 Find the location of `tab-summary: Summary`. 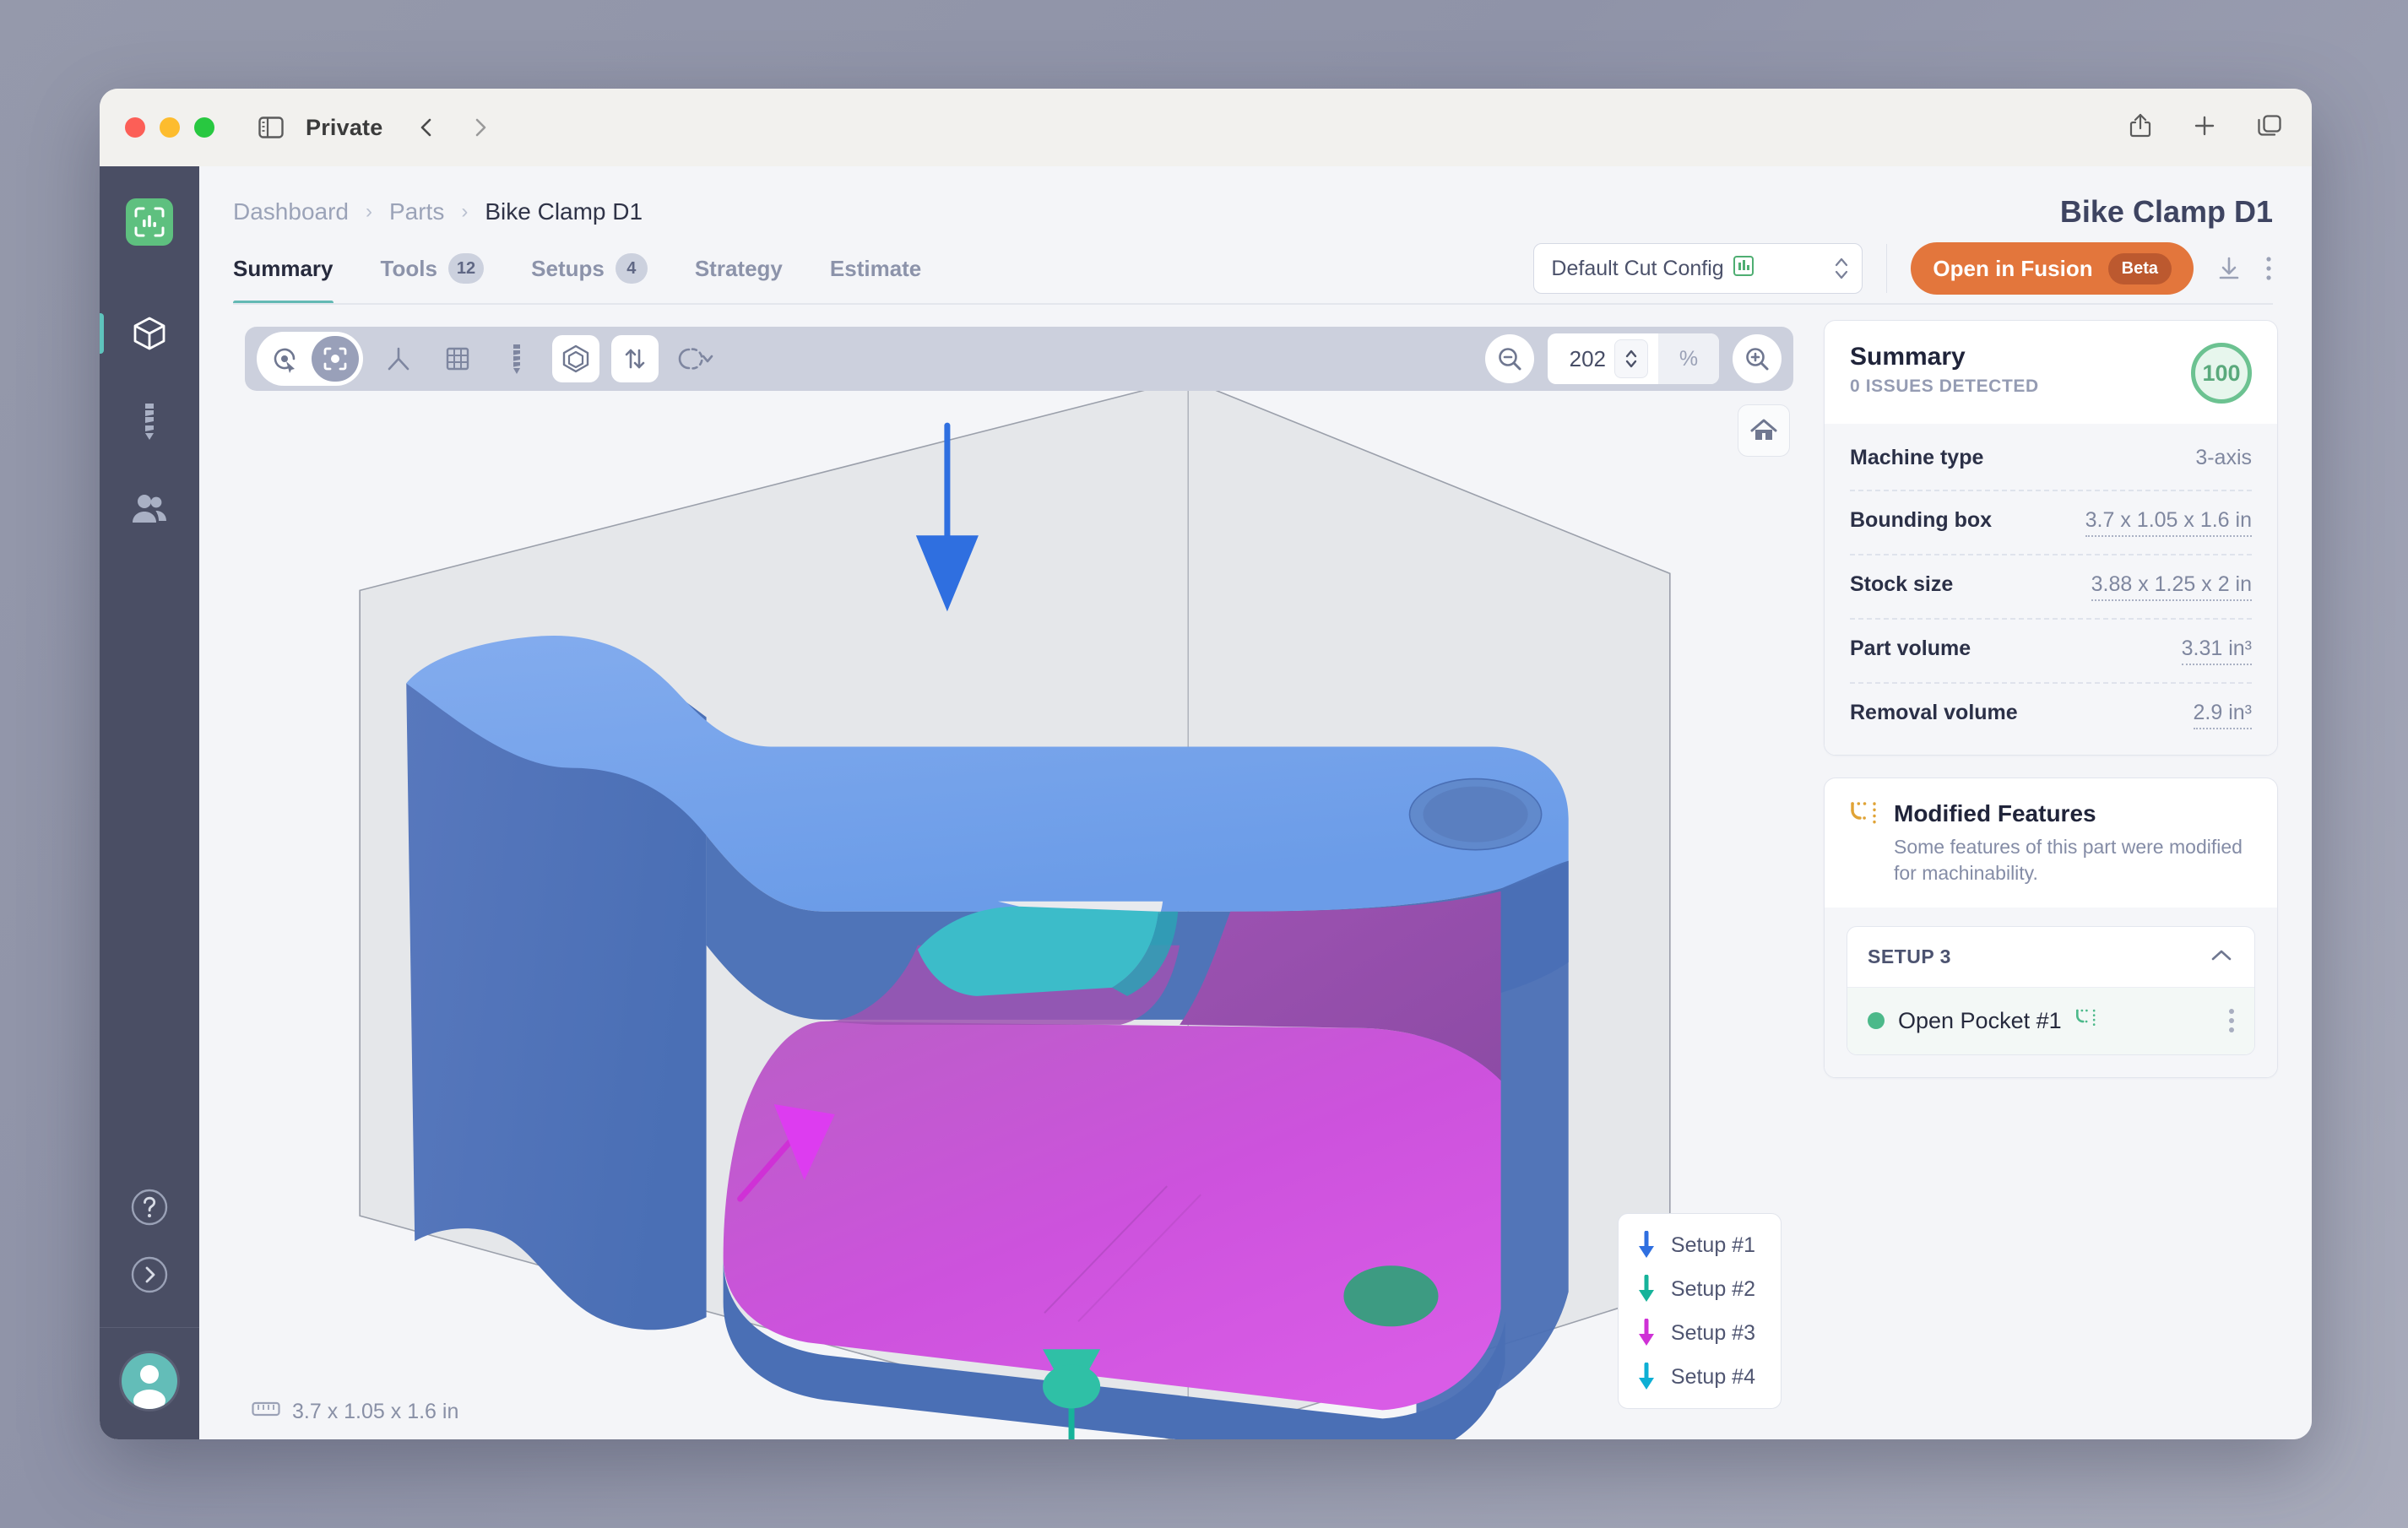

tab-summary: Summary is located at coordinates (295, 269).